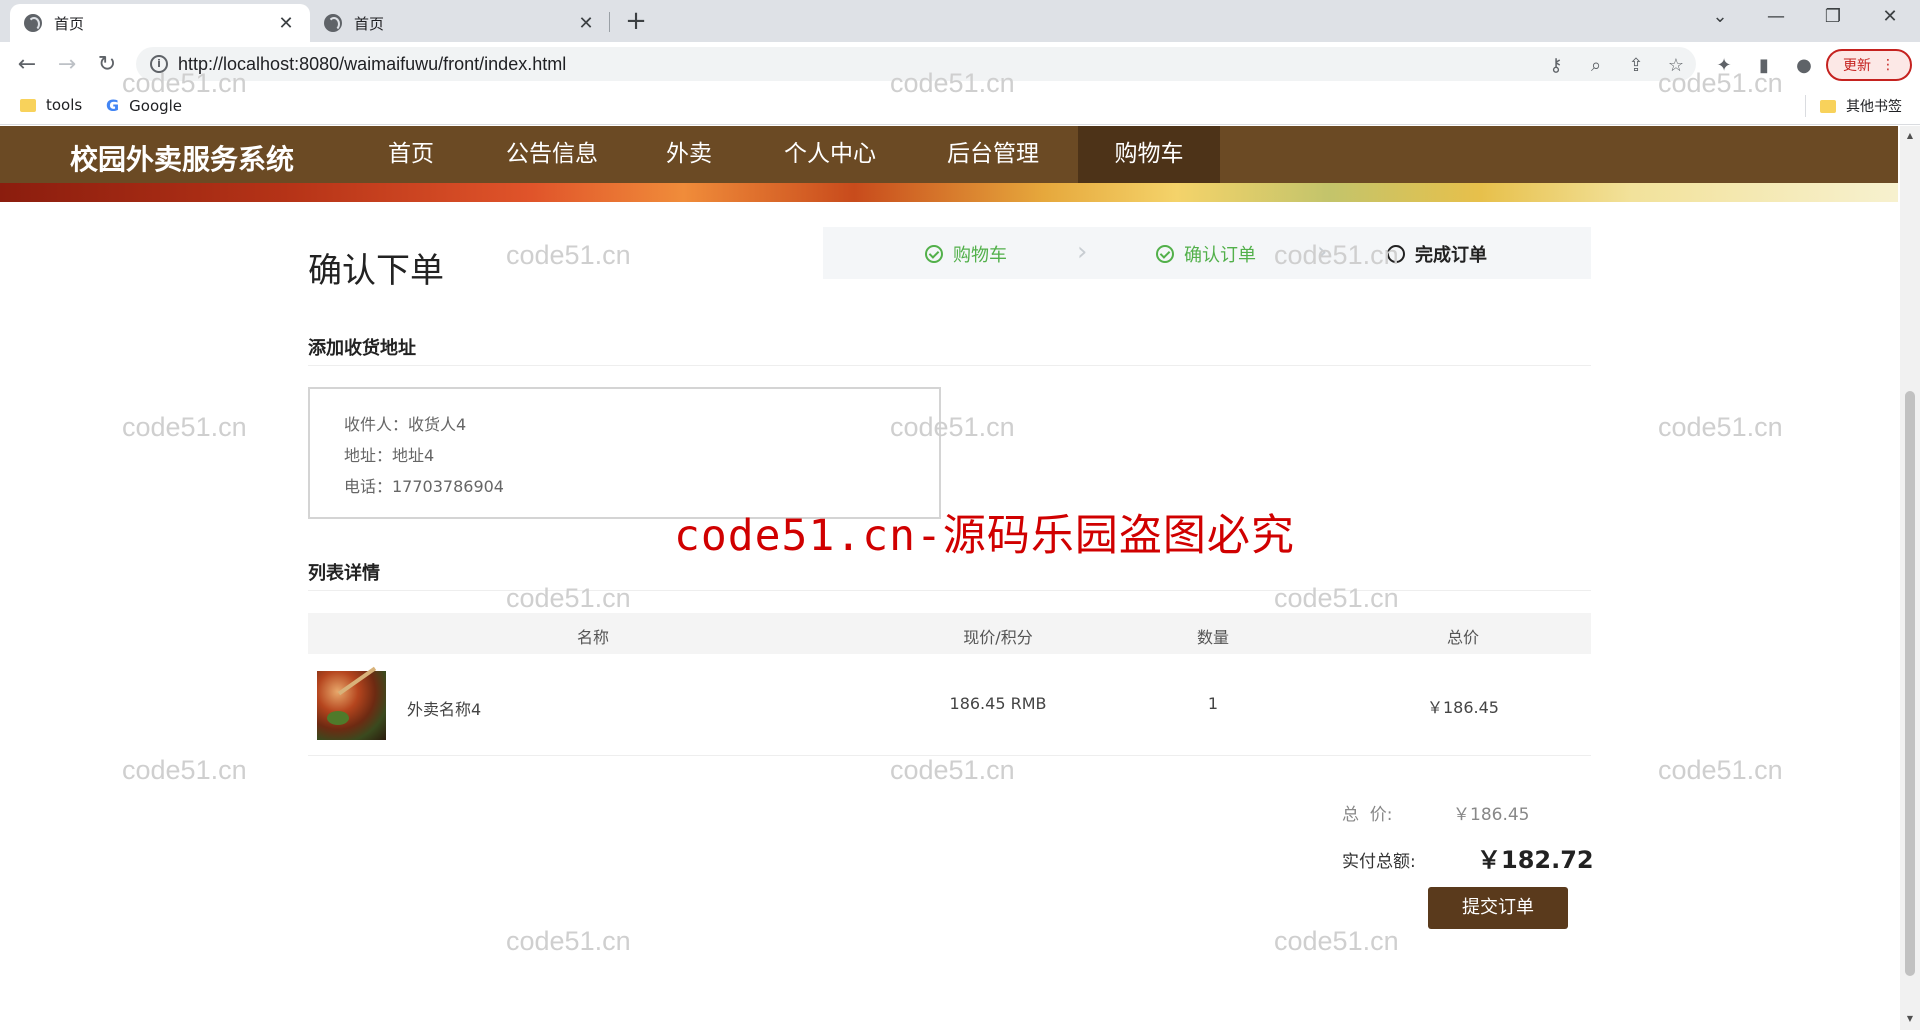  Describe the element at coordinates (1636, 65) in the screenshot. I see `share-icon: ⇪` at that location.